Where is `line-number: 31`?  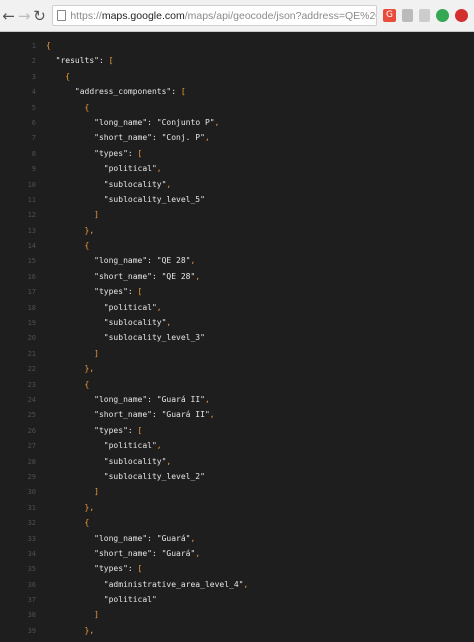
line-number: 31 is located at coordinates (31, 507).